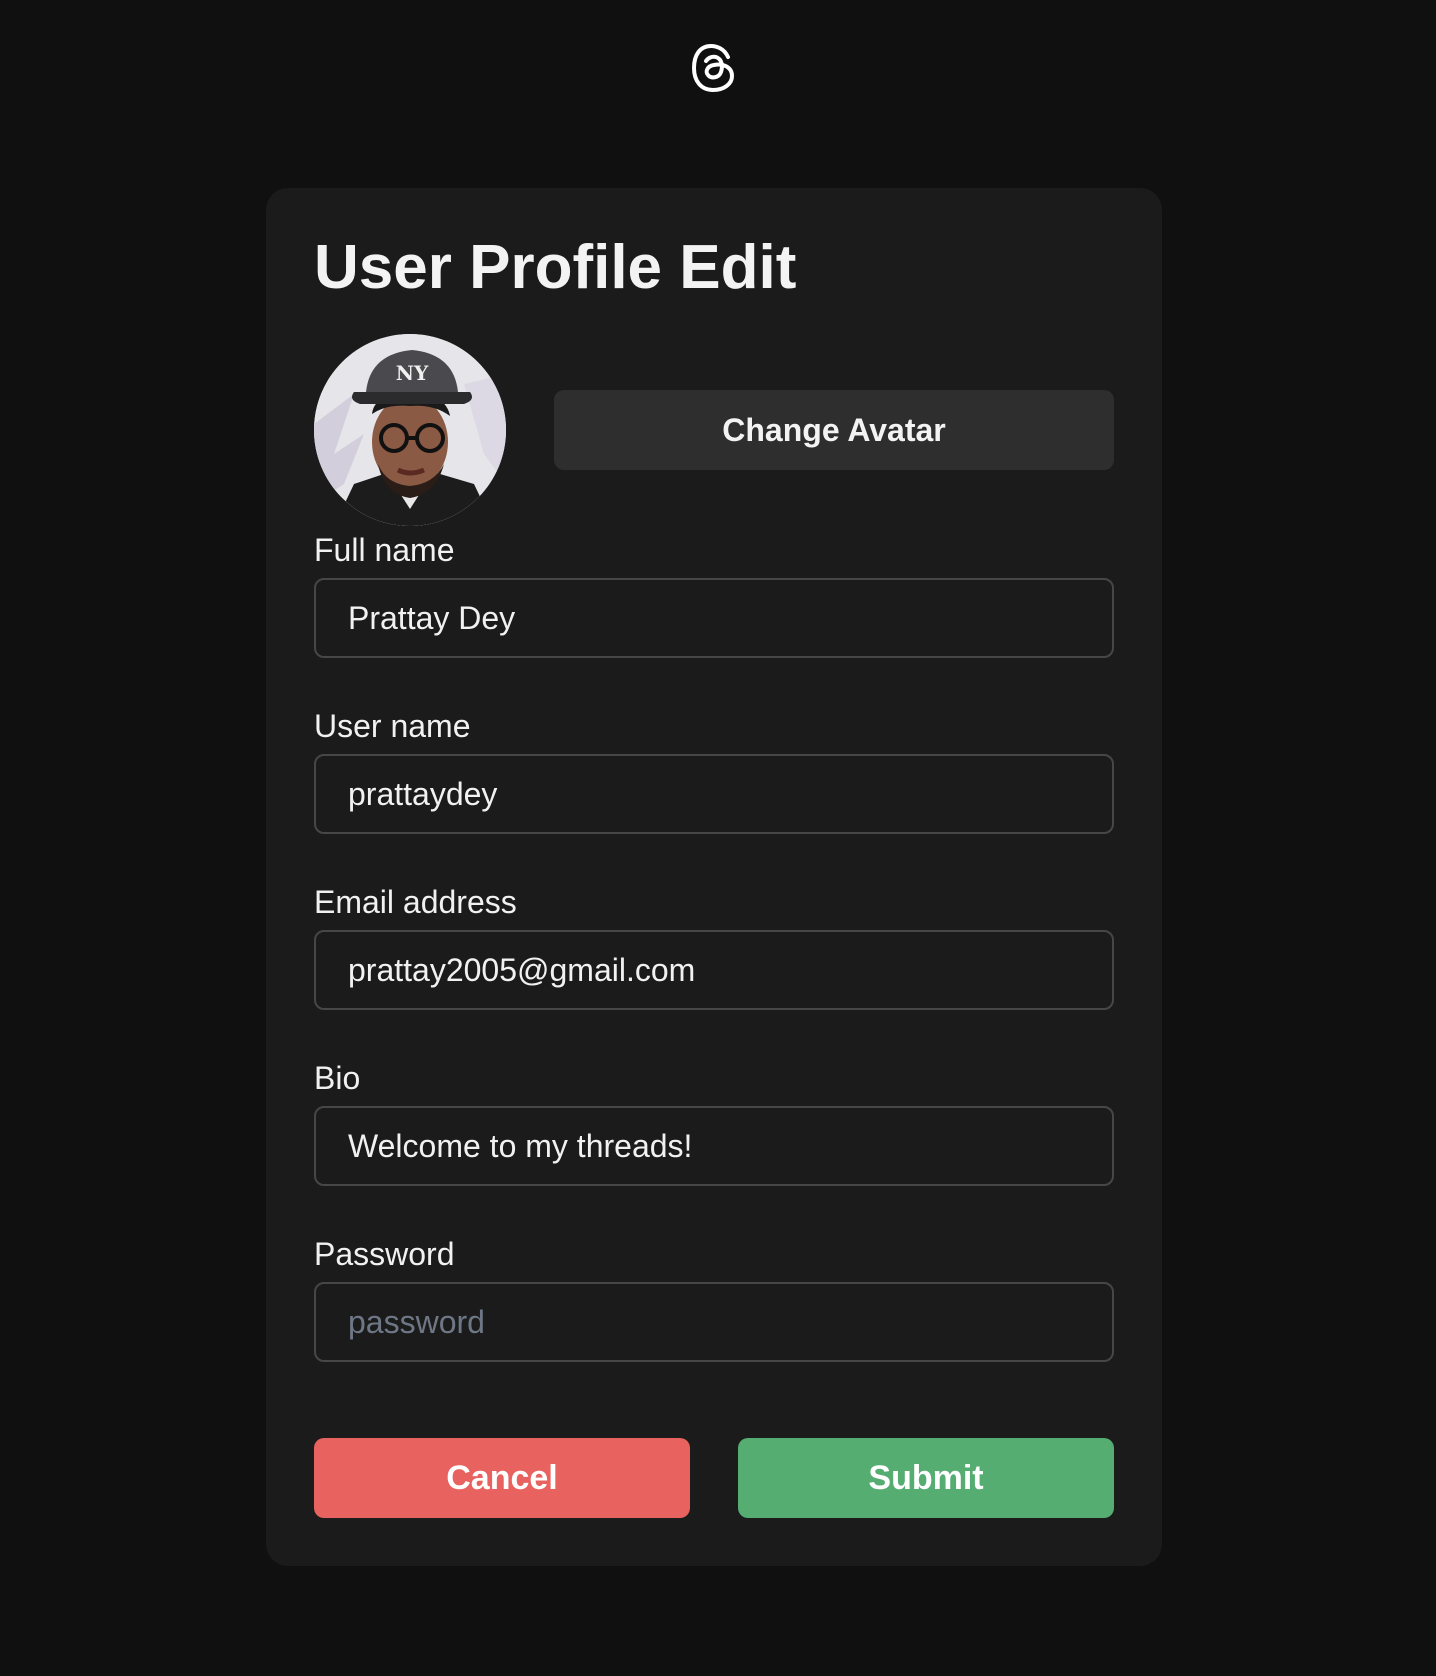  What do you see at coordinates (926, 1478) in the screenshot?
I see `submit-button: Submit` at bounding box center [926, 1478].